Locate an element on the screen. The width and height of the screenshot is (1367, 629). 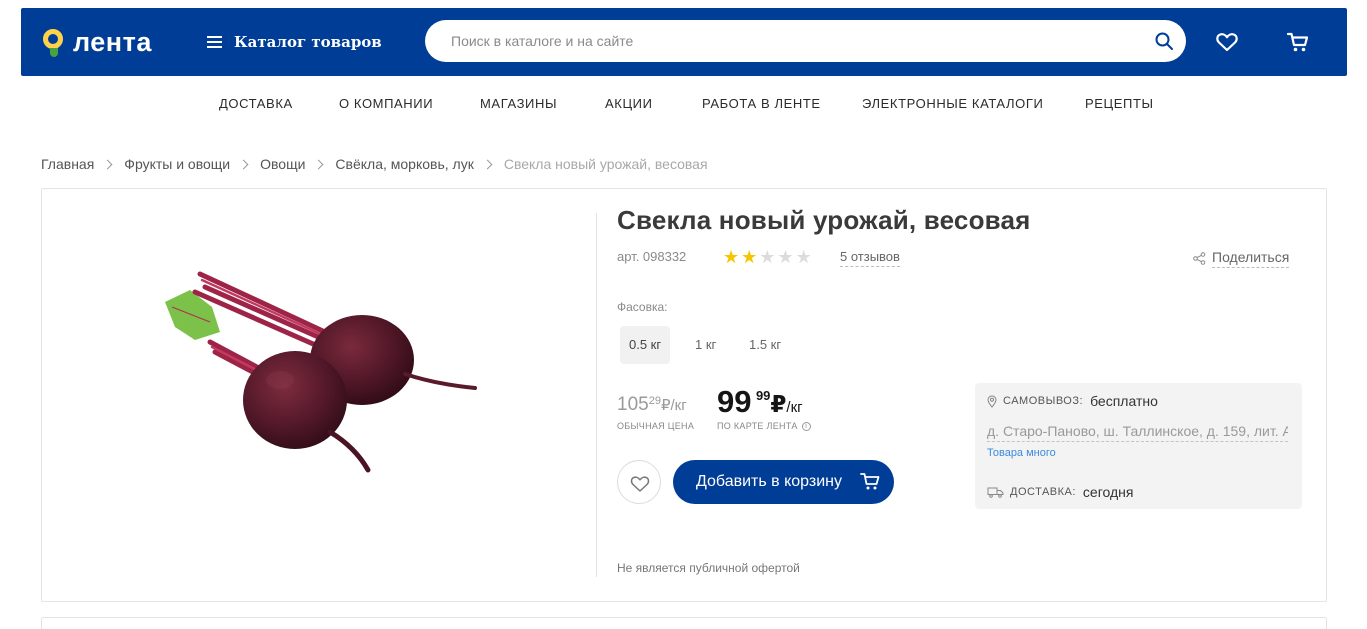
lenta-logo: лента is located at coordinates (96, 42).